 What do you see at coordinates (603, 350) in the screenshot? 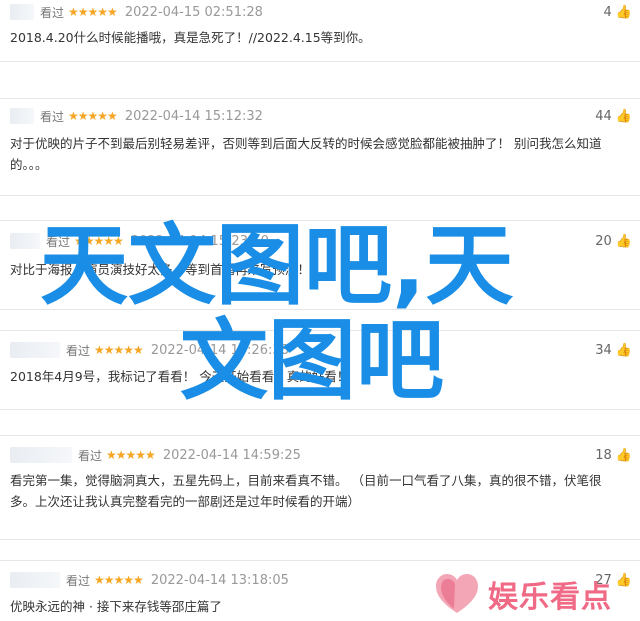
I see `like-count: 34` at bounding box center [603, 350].